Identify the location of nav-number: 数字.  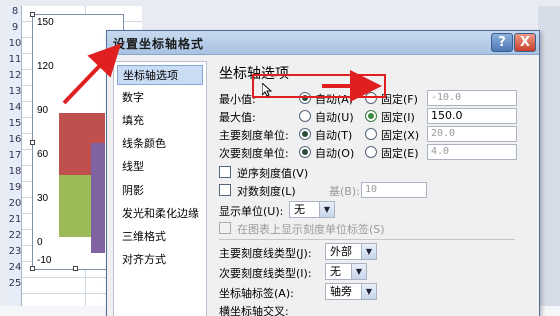
(160, 98).